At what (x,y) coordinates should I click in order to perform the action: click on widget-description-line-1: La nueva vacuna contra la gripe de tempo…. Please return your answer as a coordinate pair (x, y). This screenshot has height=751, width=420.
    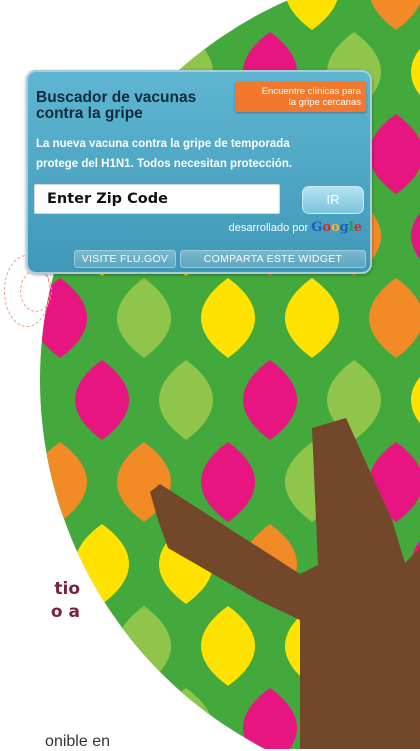
    Looking at the image, I should click on (163, 144).